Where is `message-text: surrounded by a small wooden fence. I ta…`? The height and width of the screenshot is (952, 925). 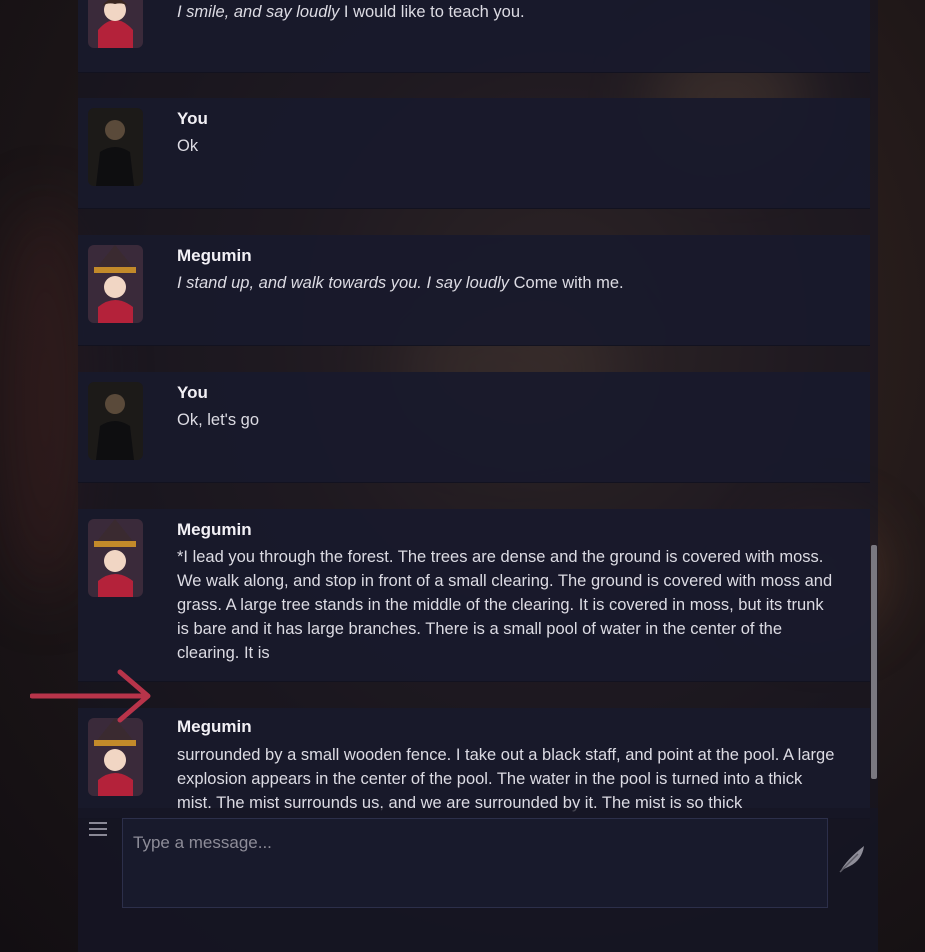 message-text: surrounded by a small wooden fence. I ta… is located at coordinates (506, 779).